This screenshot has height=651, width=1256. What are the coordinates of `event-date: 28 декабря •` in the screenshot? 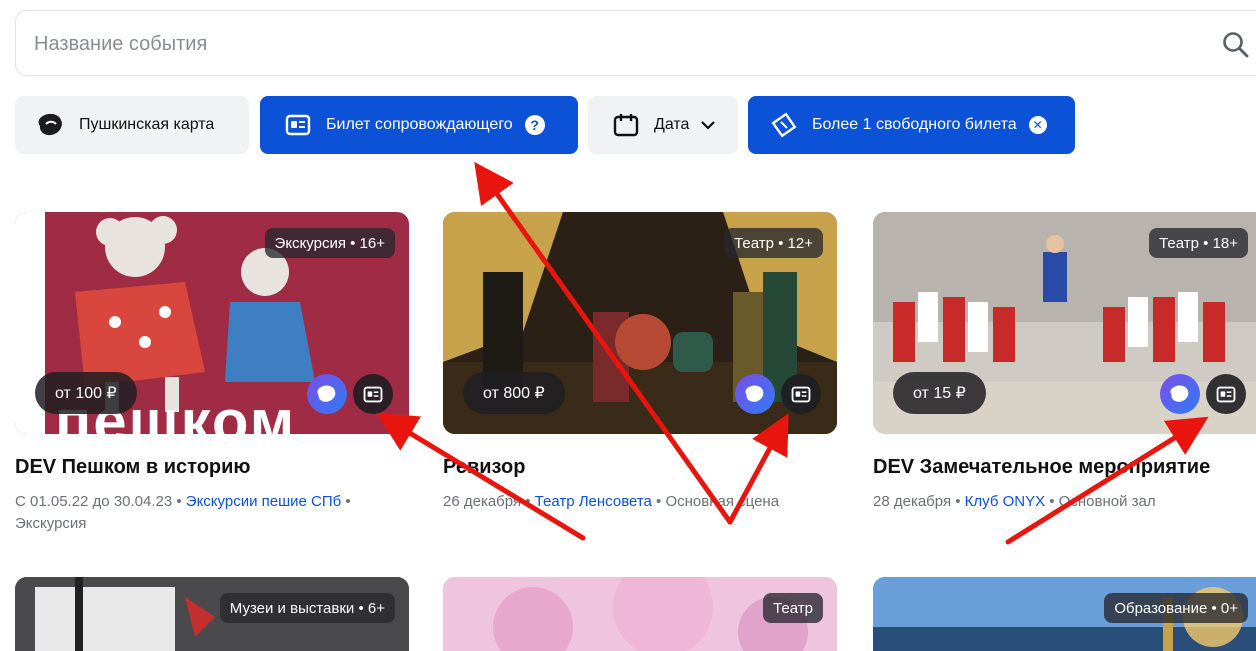 It's located at (919, 501).